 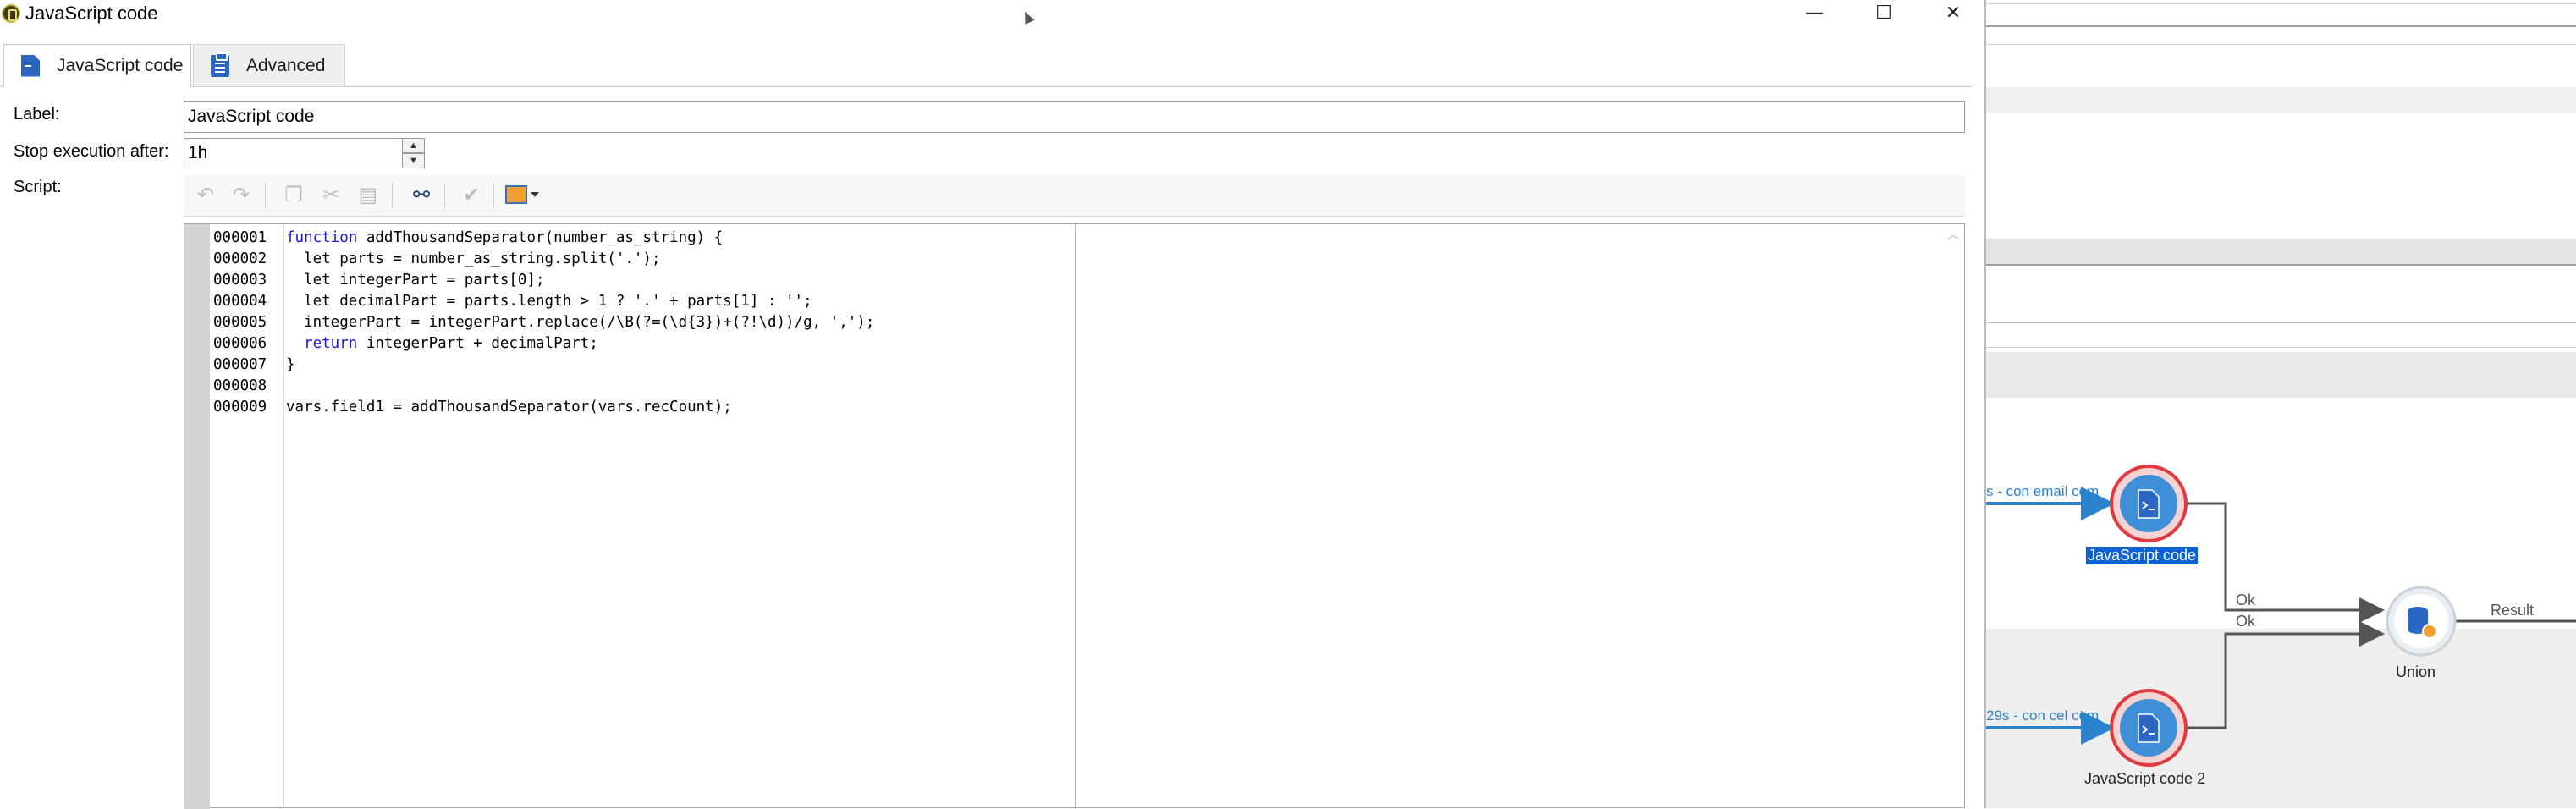 I want to click on close-button: ✕, so click(x=1953, y=13).